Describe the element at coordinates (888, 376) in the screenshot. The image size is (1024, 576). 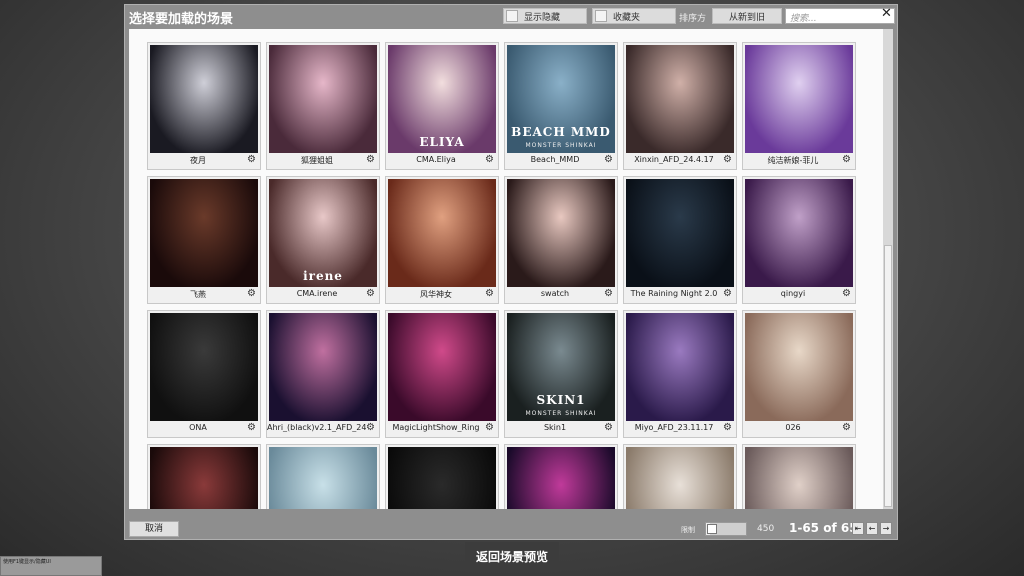
I see `scrollbar-thumb` at that location.